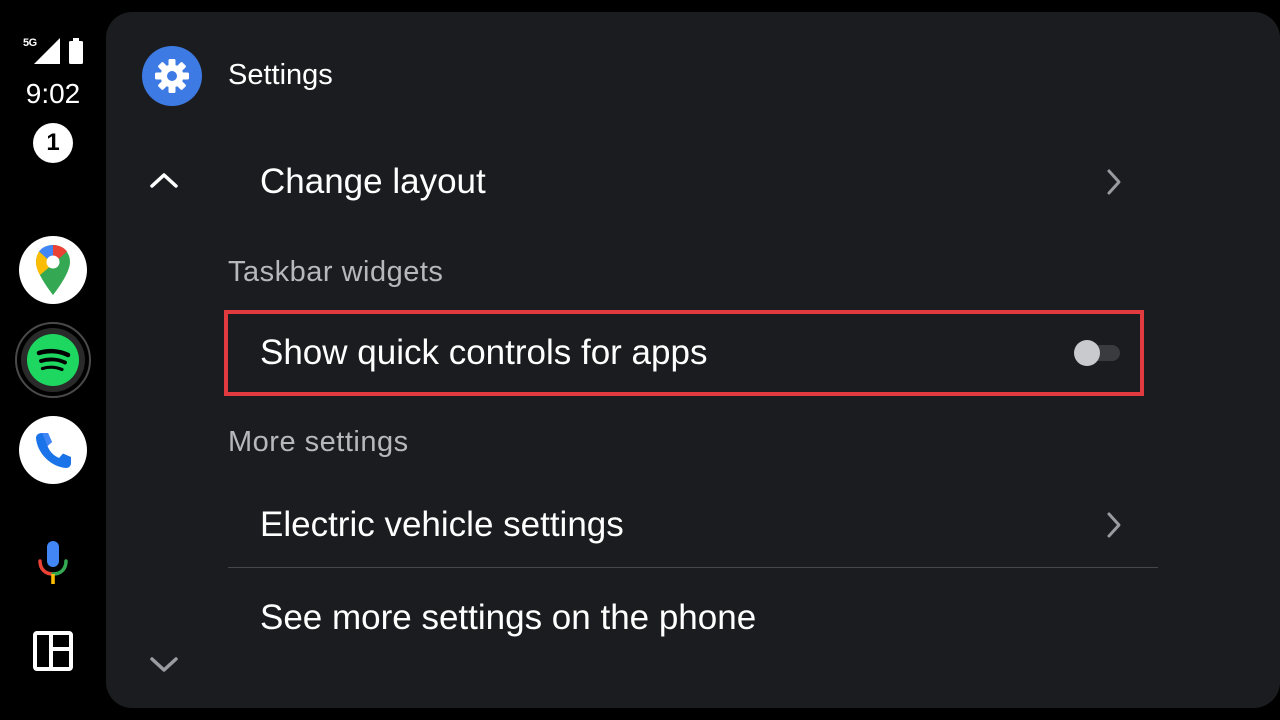 The height and width of the screenshot is (720, 1280). I want to click on status-bar: 5G, so click(55, 51).